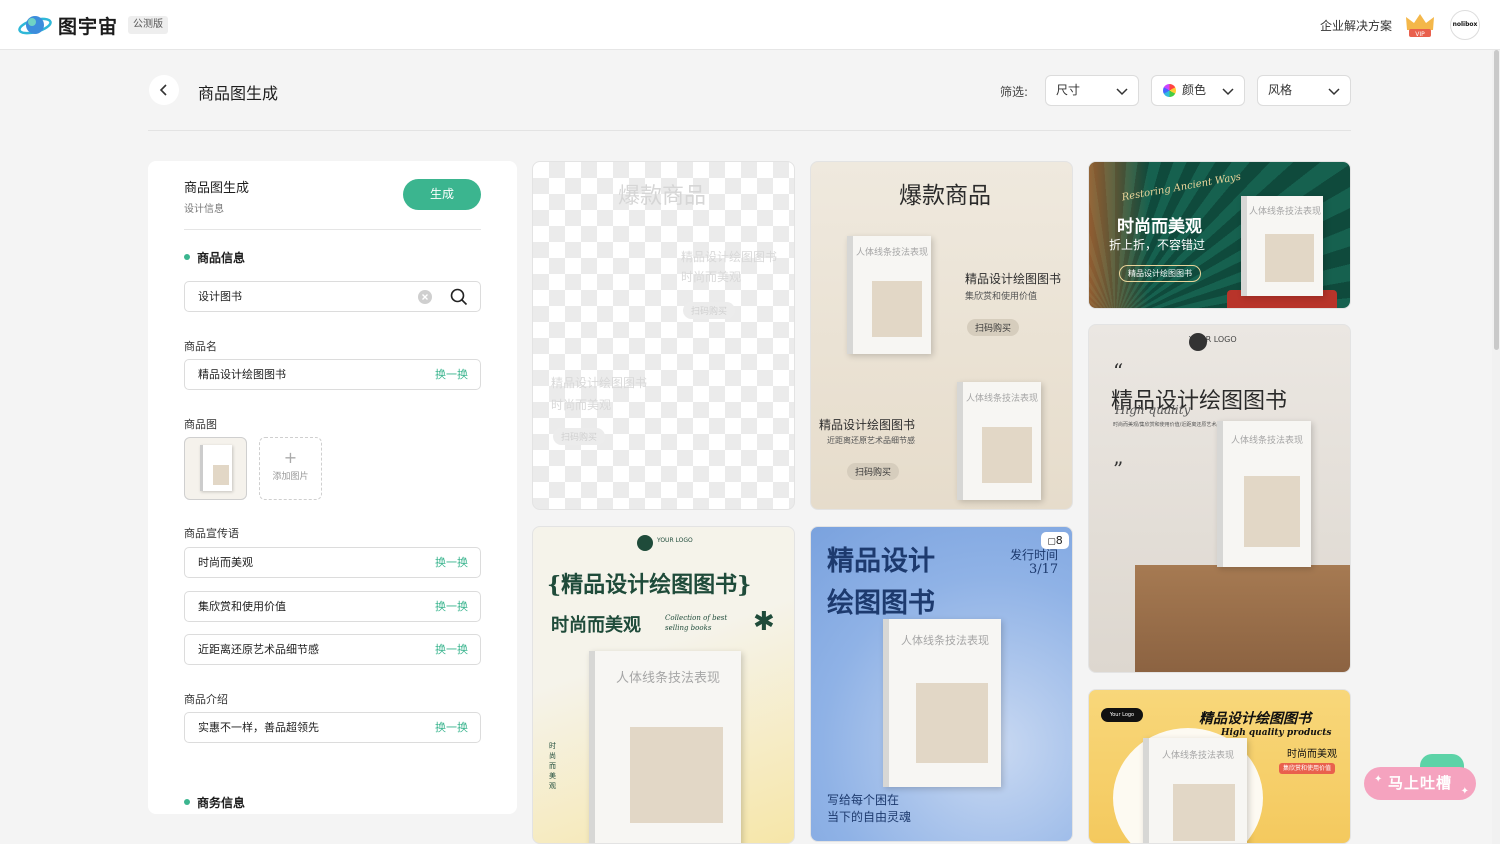 Image resolution: width=1500 pixels, height=844 pixels. Describe the element at coordinates (1255, 719) in the screenshot. I see `card-title: 精品设计绘图图书` at that location.